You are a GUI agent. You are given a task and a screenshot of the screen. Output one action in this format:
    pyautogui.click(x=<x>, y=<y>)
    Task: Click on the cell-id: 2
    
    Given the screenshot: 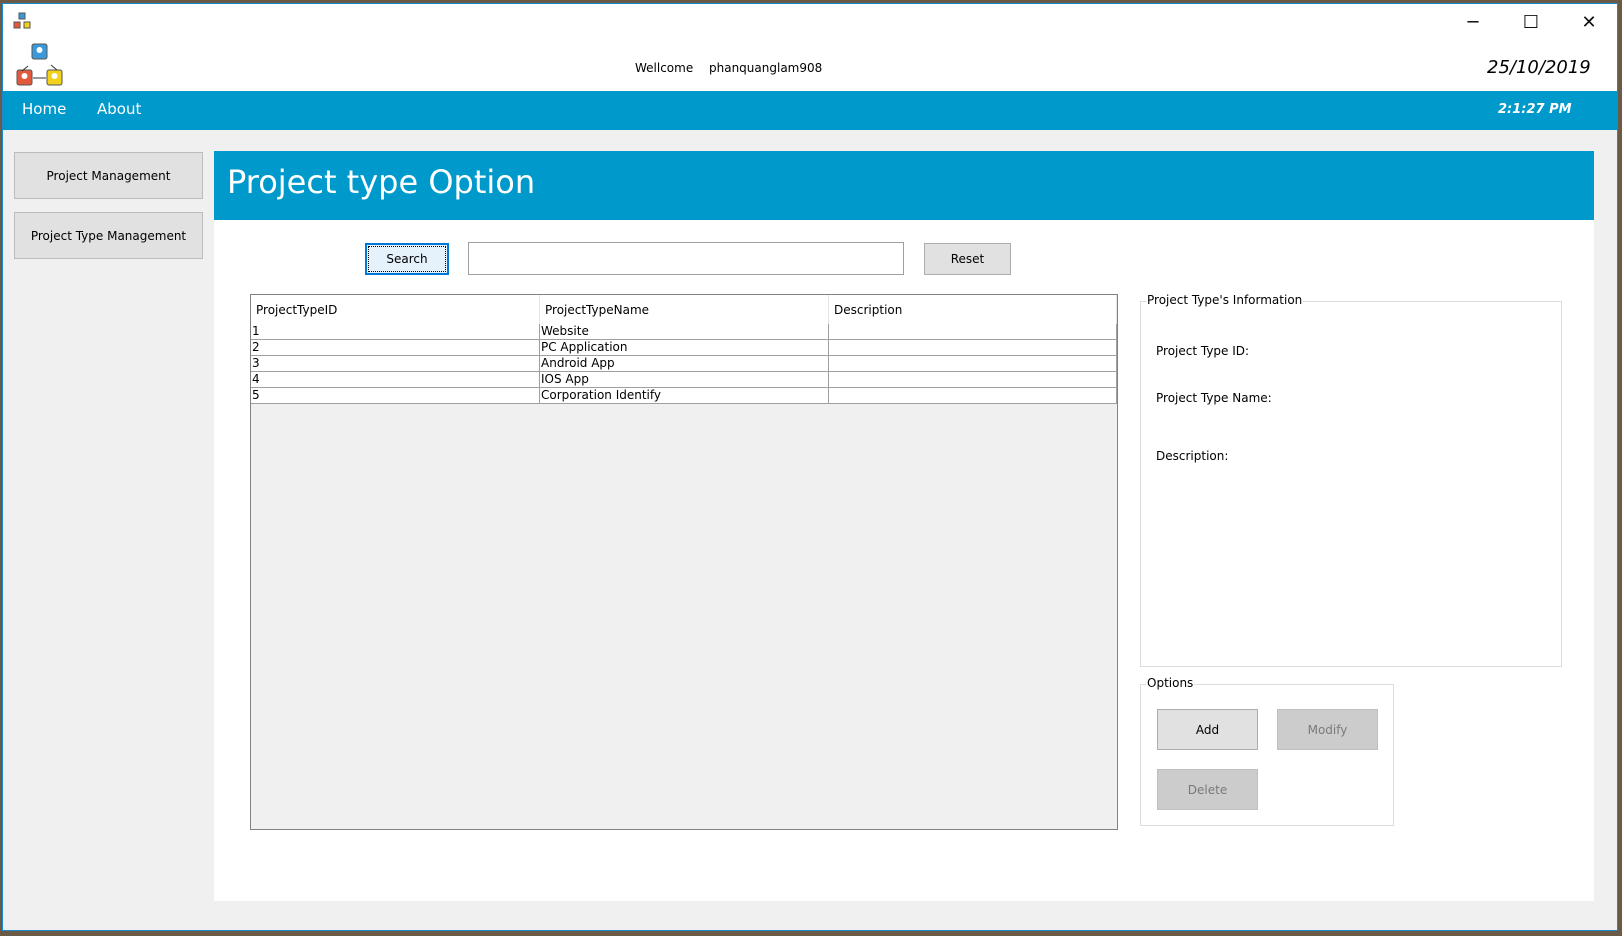 What is the action you would take?
    pyautogui.click(x=395, y=348)
    